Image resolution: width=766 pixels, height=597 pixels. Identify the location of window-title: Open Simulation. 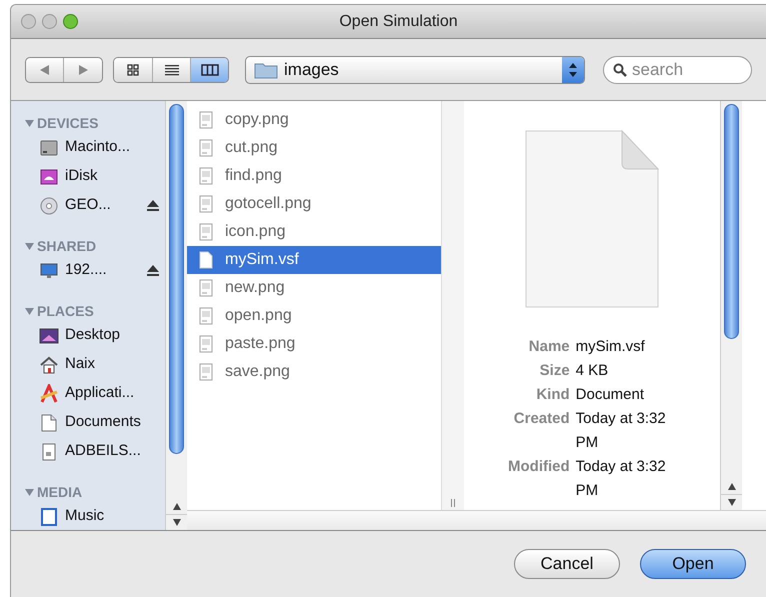
(398, 22).